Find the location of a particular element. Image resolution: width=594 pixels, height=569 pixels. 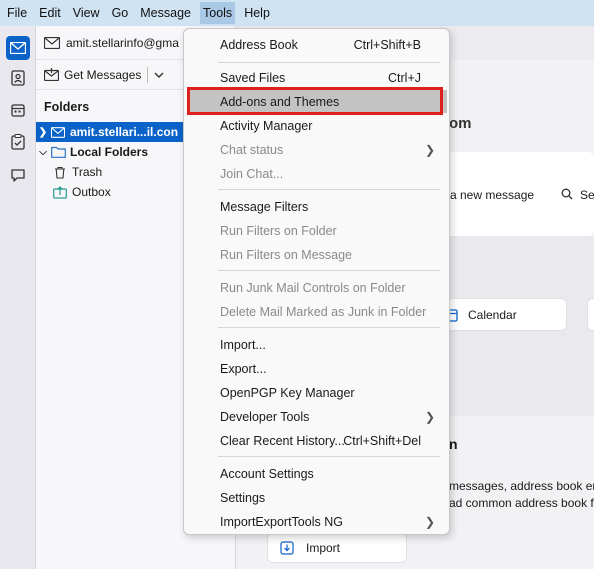

menu-item-delete-junk: Delete Mail Marked as Junk in Folder is located at coordinates (317, 311).